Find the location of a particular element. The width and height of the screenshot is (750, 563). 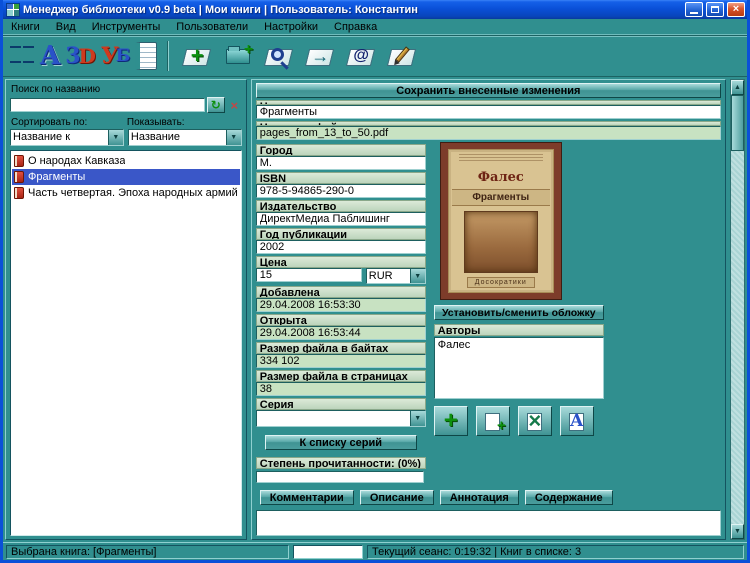

close-button: × is located at coordinates (736, 9).